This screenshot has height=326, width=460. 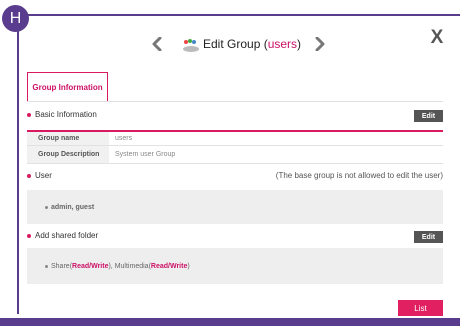 What do you see at coordinates (68, 154) in the screenshot?
I see `group-description-label: Group Description` at bounding box center [68, 154].